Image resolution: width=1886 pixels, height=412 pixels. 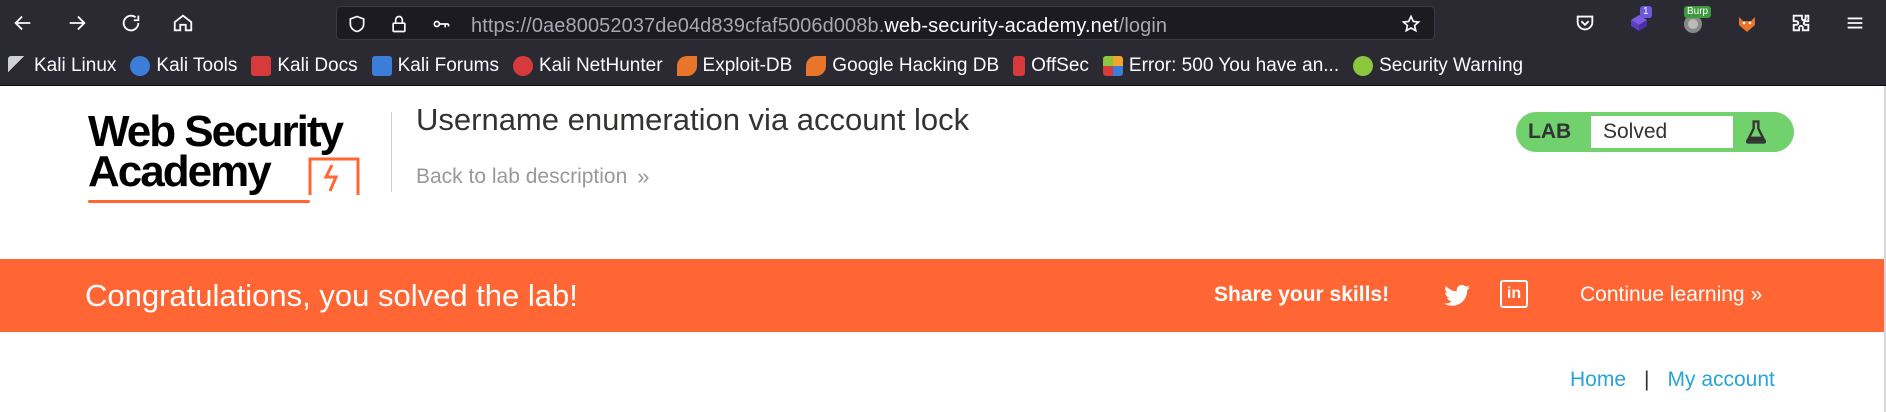 What do you see at coordinates (1721, 380) in the screenshot?
I see `my-account-link: My account` at bounding box center [1721, 380].